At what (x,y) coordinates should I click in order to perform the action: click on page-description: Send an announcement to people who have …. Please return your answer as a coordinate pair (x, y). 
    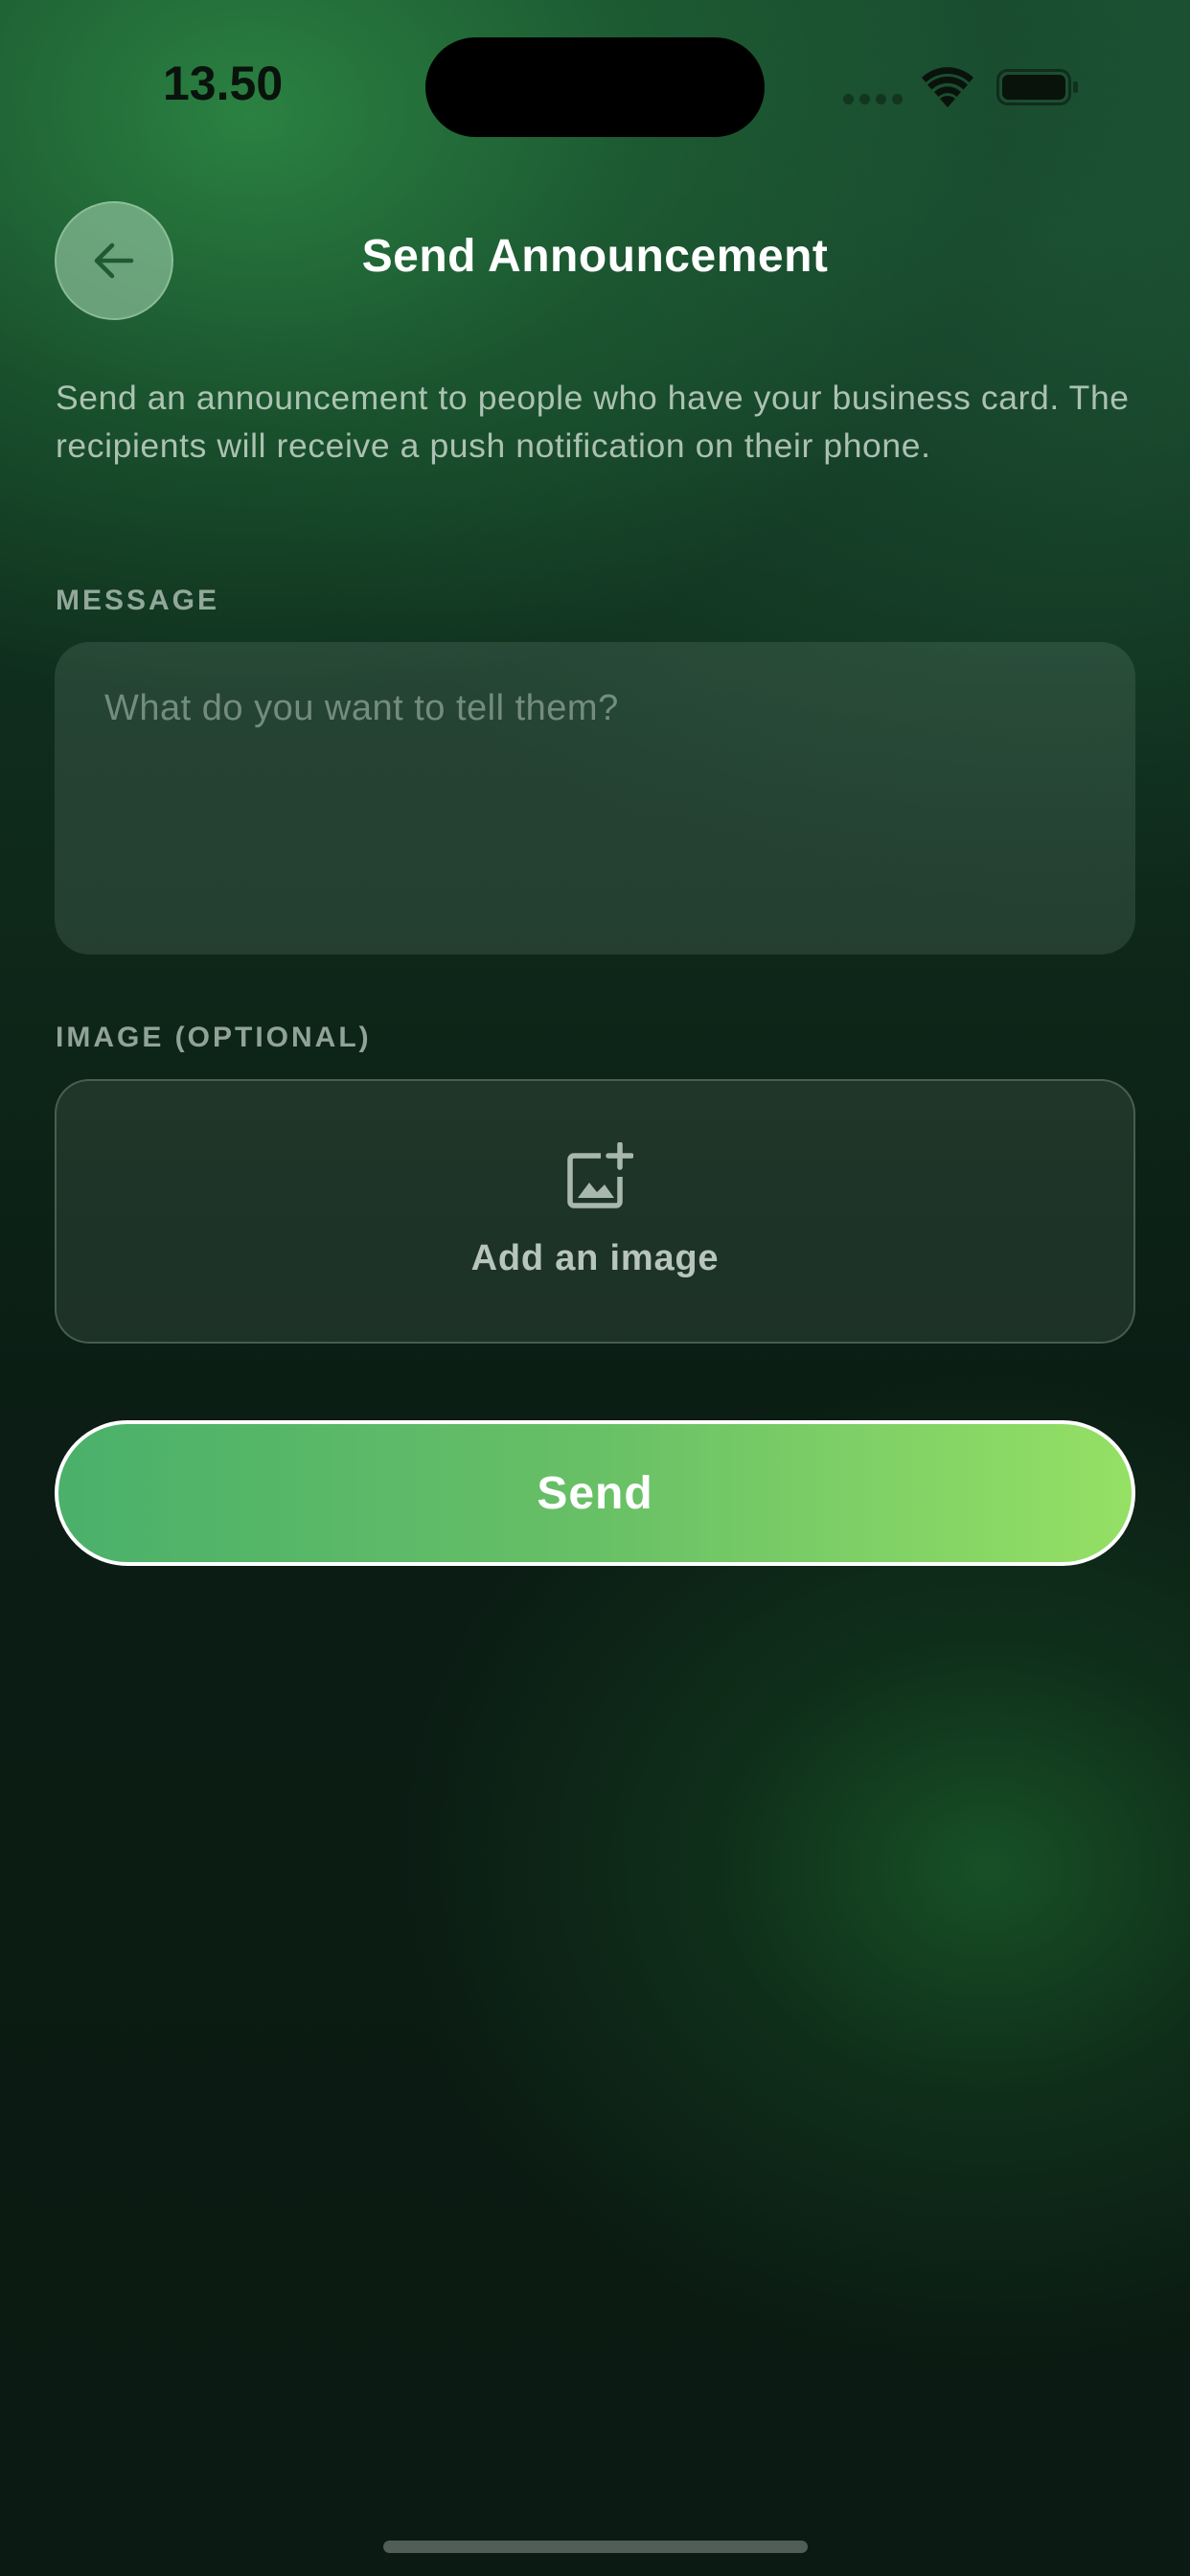
    Looking at the image, I should click on (593, 422).